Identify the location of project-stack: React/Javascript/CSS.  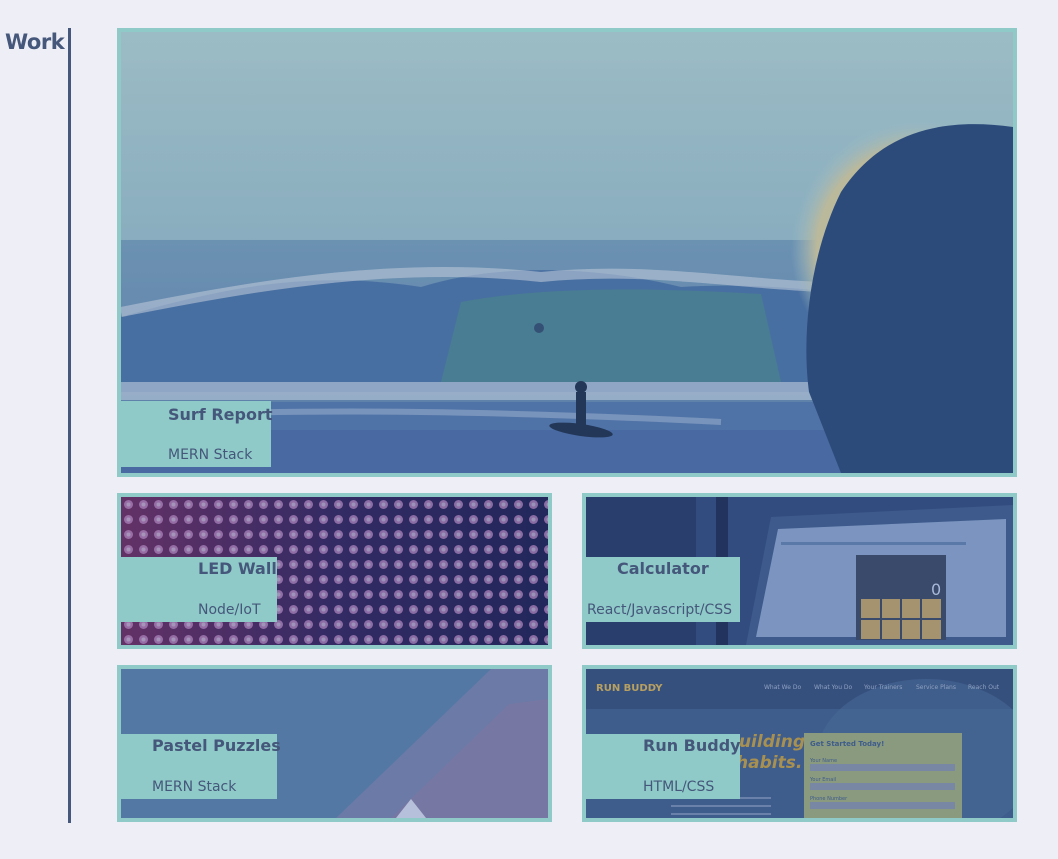
(660, 610).